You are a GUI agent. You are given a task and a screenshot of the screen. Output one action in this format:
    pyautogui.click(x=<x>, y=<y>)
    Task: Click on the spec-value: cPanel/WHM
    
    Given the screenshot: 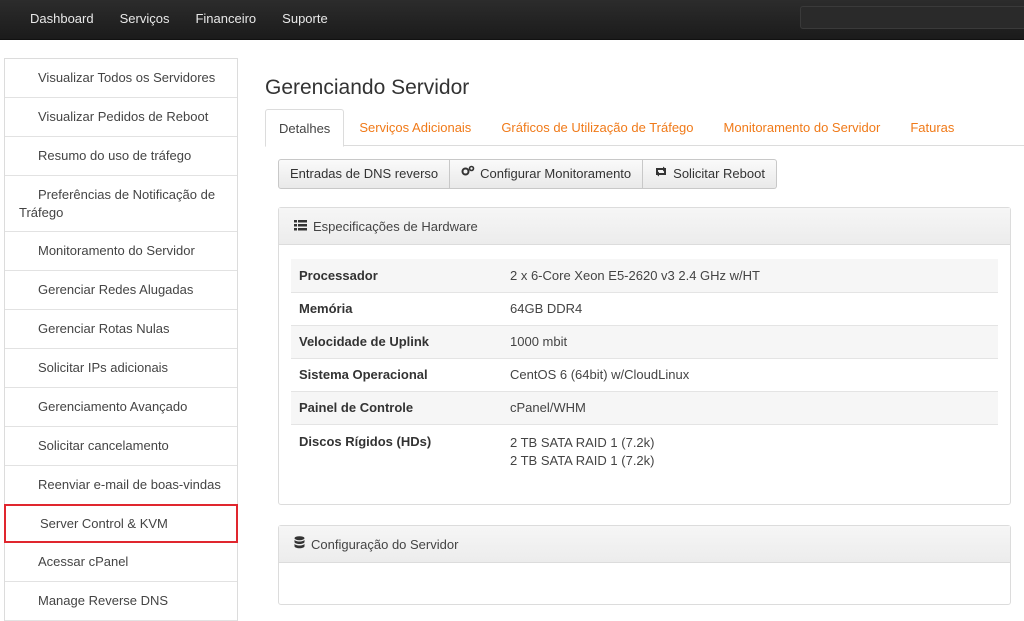 What is the action you would take?
    pyautogui.click(x=750, y=407)
    